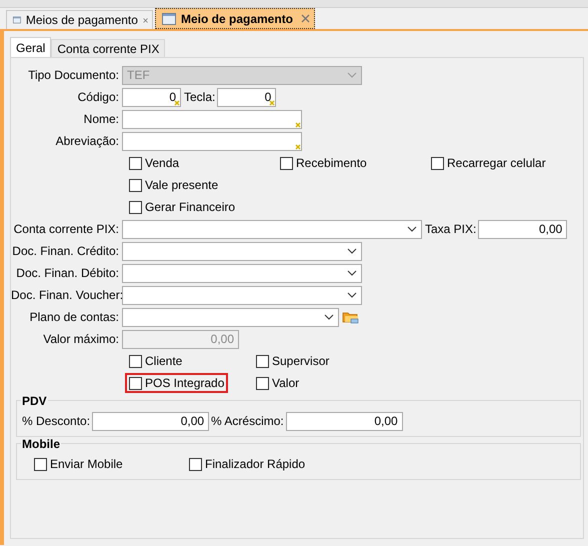  What do you see at coordinates (154, 163) in the screenshot?
I see `checkbox-option: Venda` at bounding box center [154, 163].